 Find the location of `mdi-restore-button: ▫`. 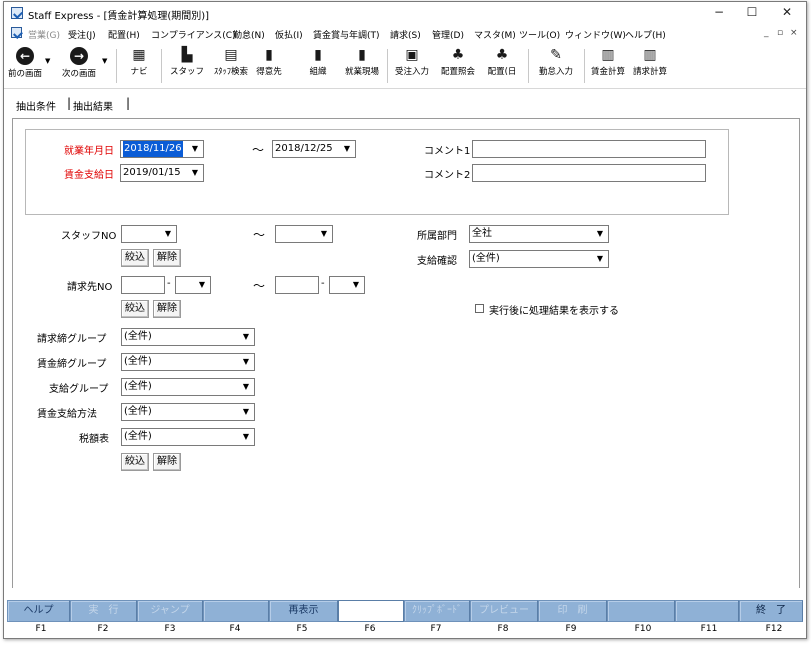

mdi-restore-button: ▫ is located at coordinates (780, 33).